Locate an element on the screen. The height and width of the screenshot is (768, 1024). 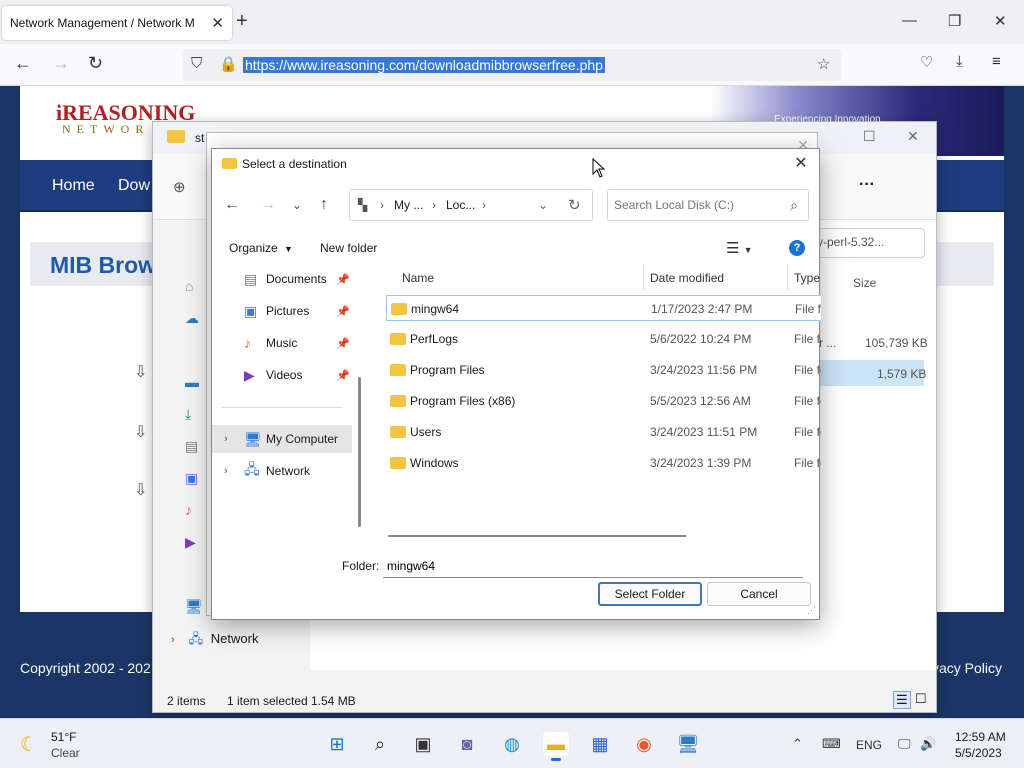
bookmark-star-icon: ☆ is located at coordinates (823, 64).